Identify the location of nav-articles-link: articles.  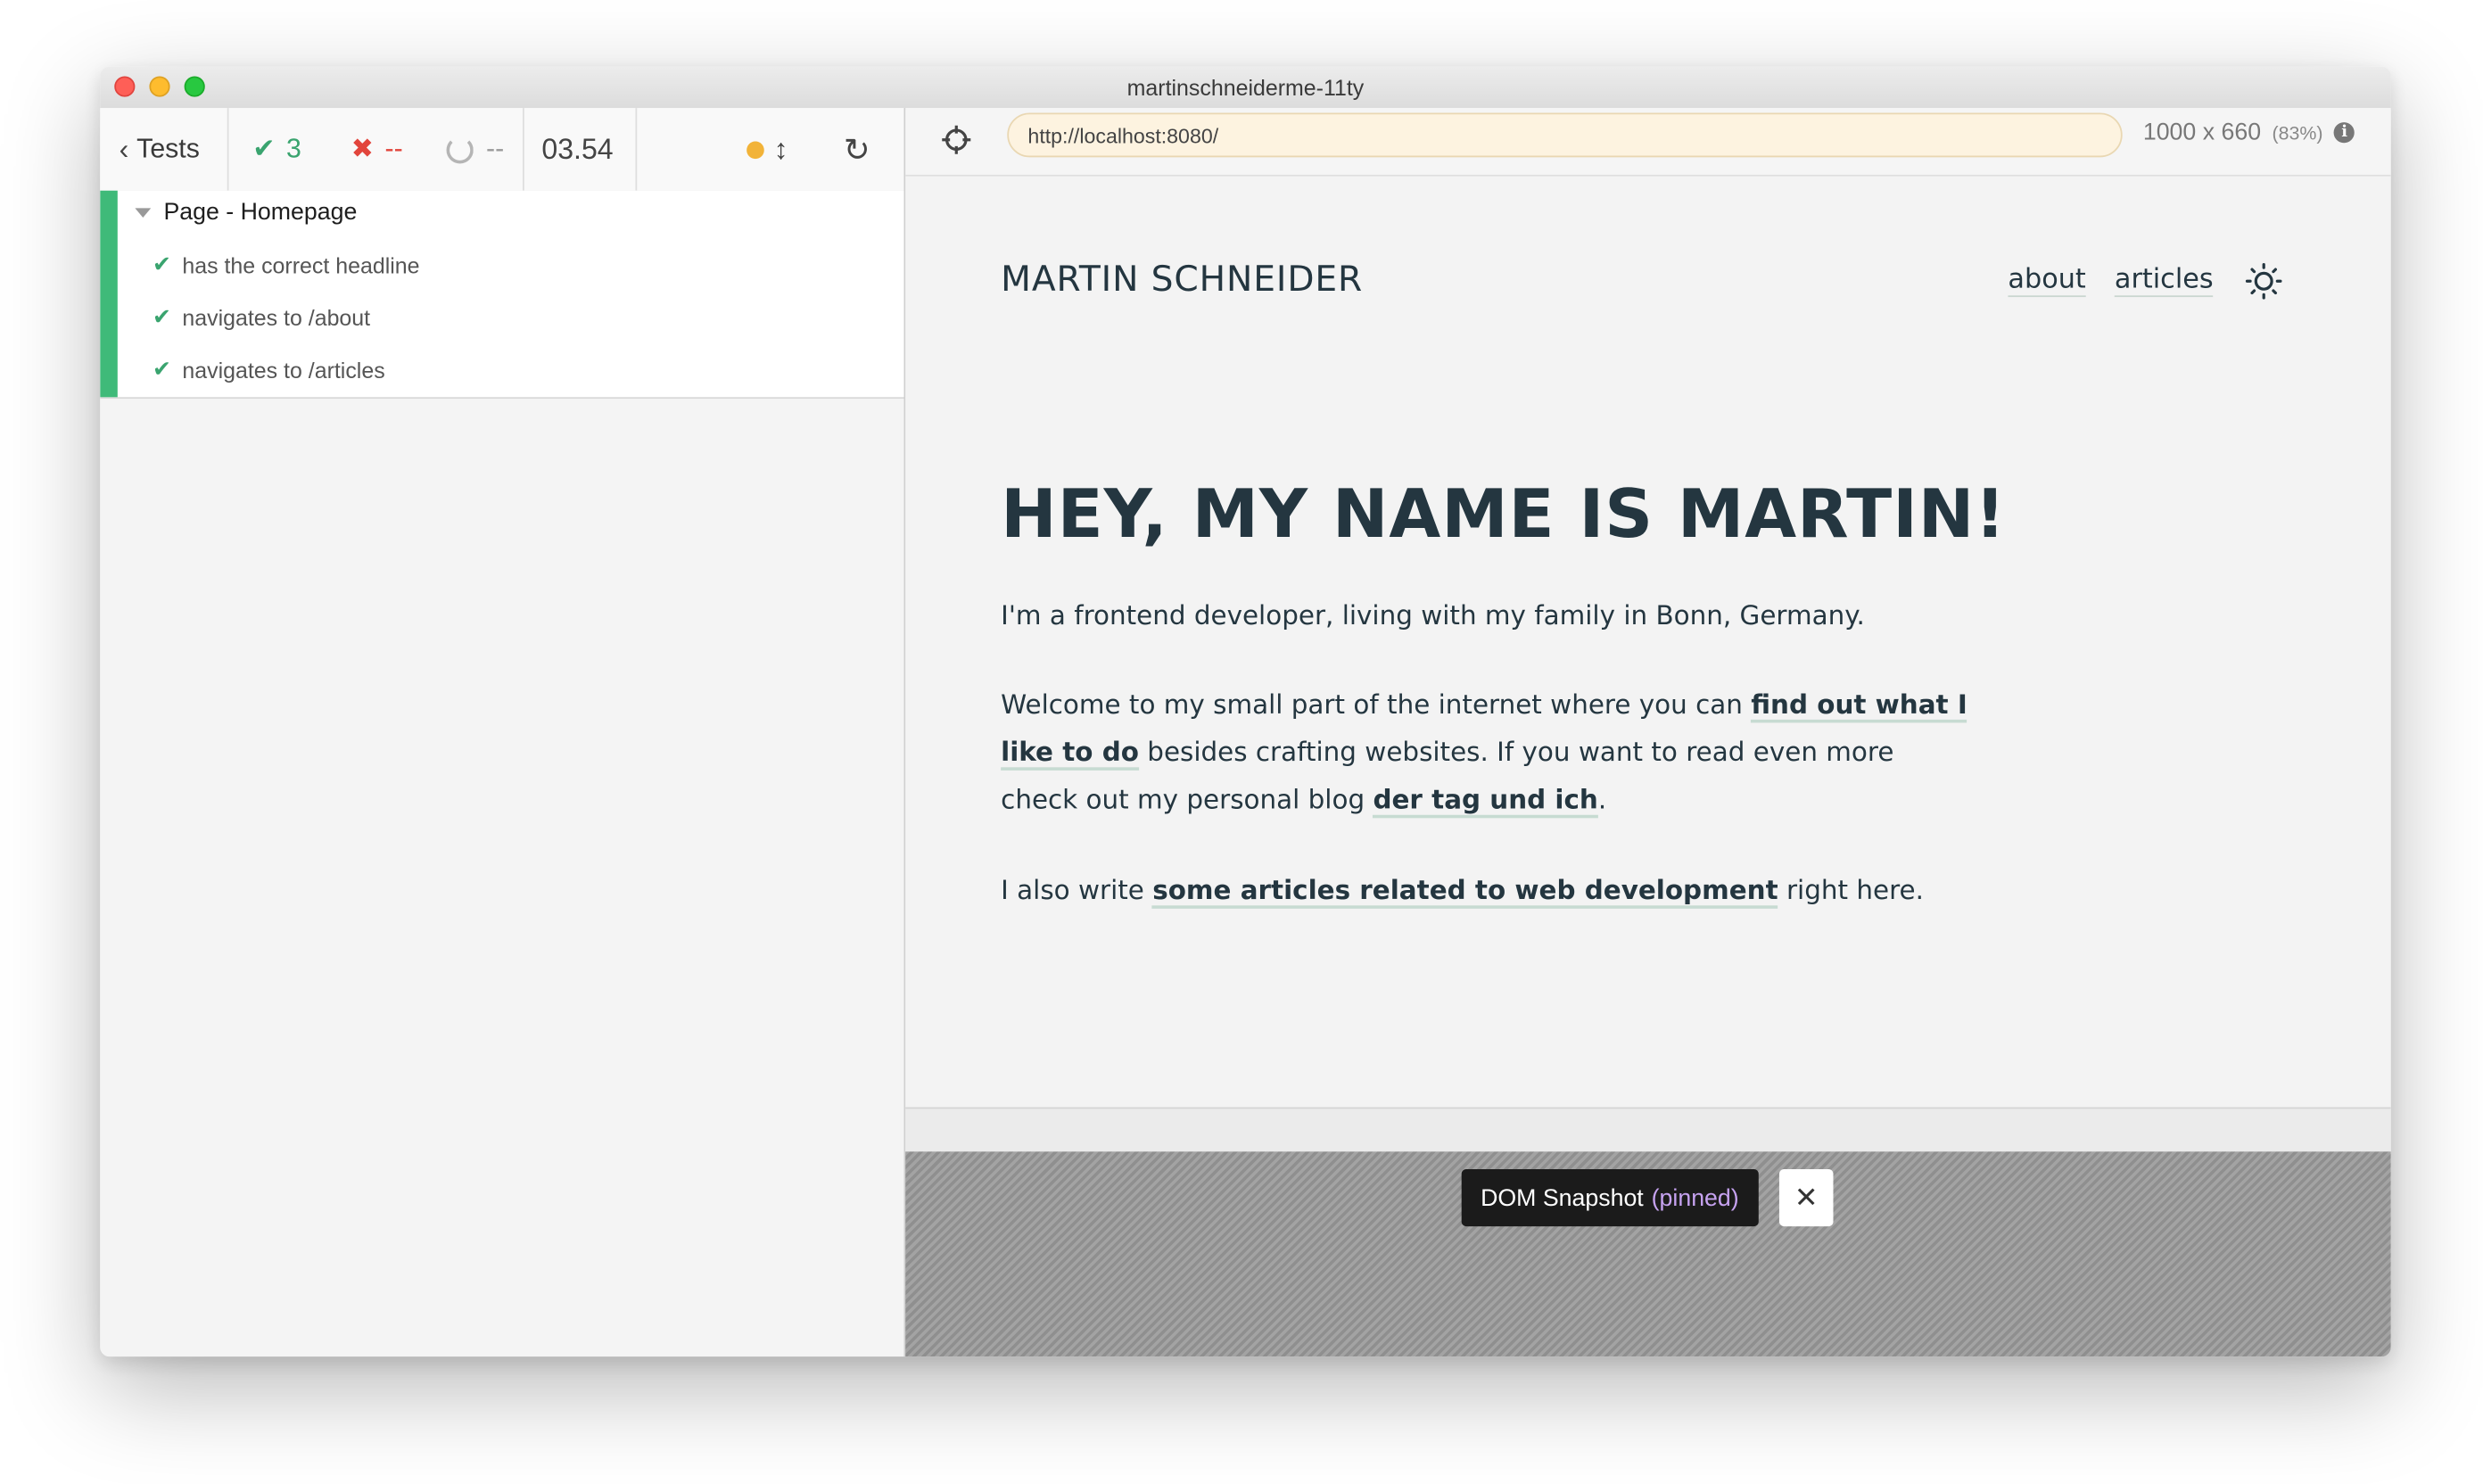
(2164, 281).